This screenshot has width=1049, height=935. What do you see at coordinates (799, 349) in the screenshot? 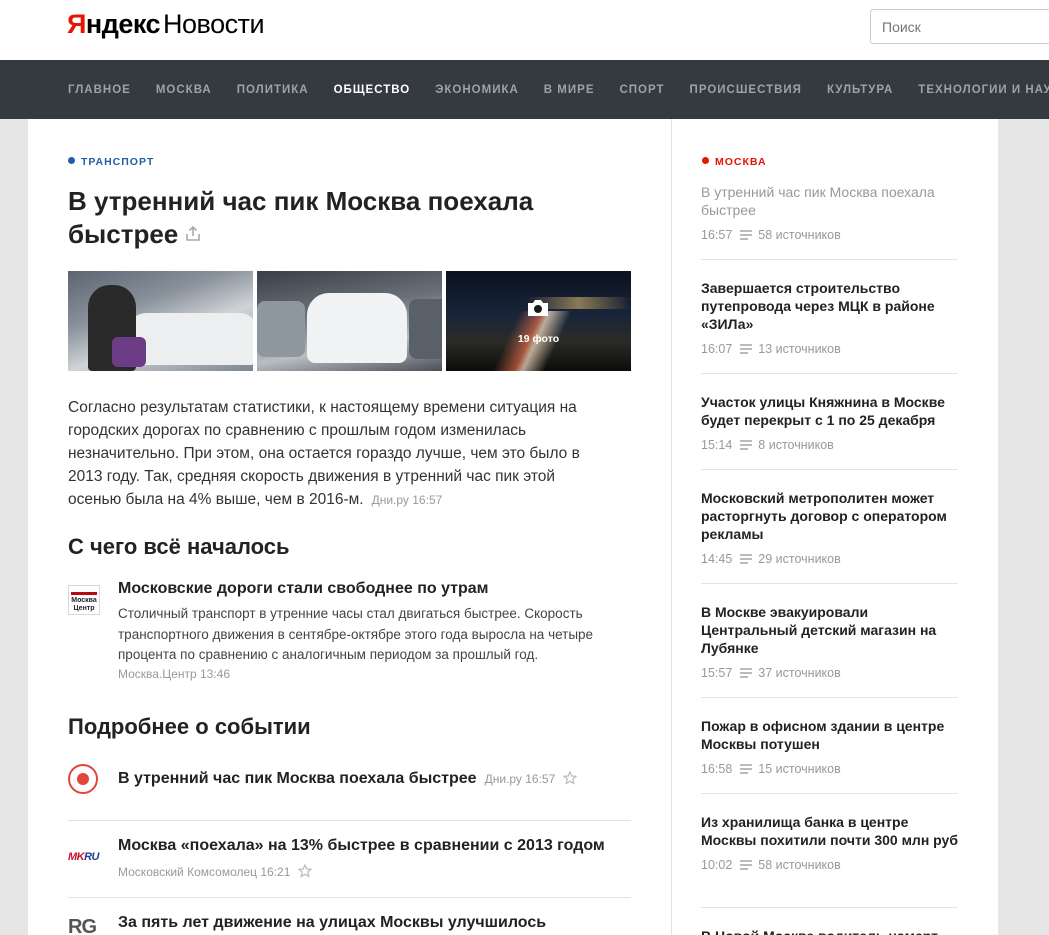
I see `sidebar-news-sources: 13 источников` at bounding box center [799, 349].